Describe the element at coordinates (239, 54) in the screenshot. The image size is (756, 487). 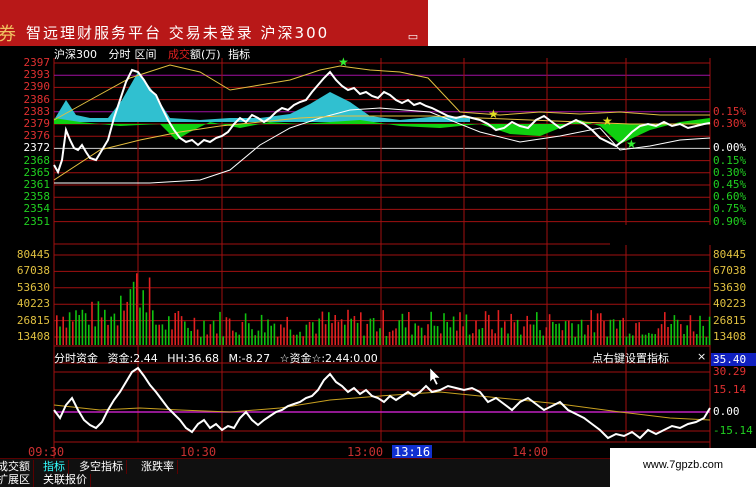
I see `indicator-label: 指标` at that location.